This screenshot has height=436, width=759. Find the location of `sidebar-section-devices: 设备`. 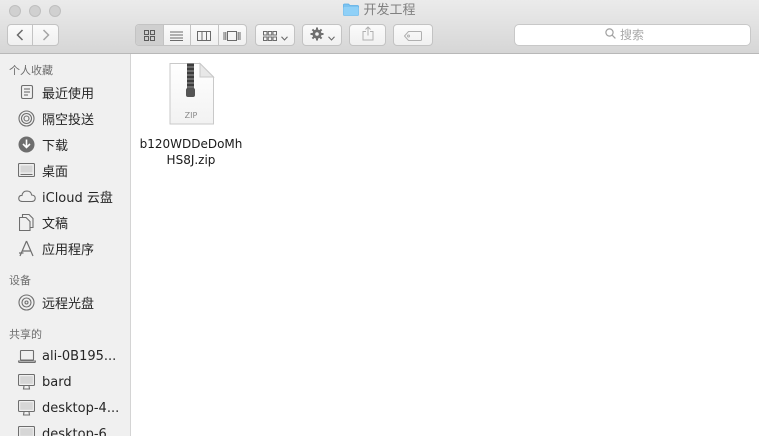

sidebar-section-devices: 设备 is located at coordinates (20, 280).